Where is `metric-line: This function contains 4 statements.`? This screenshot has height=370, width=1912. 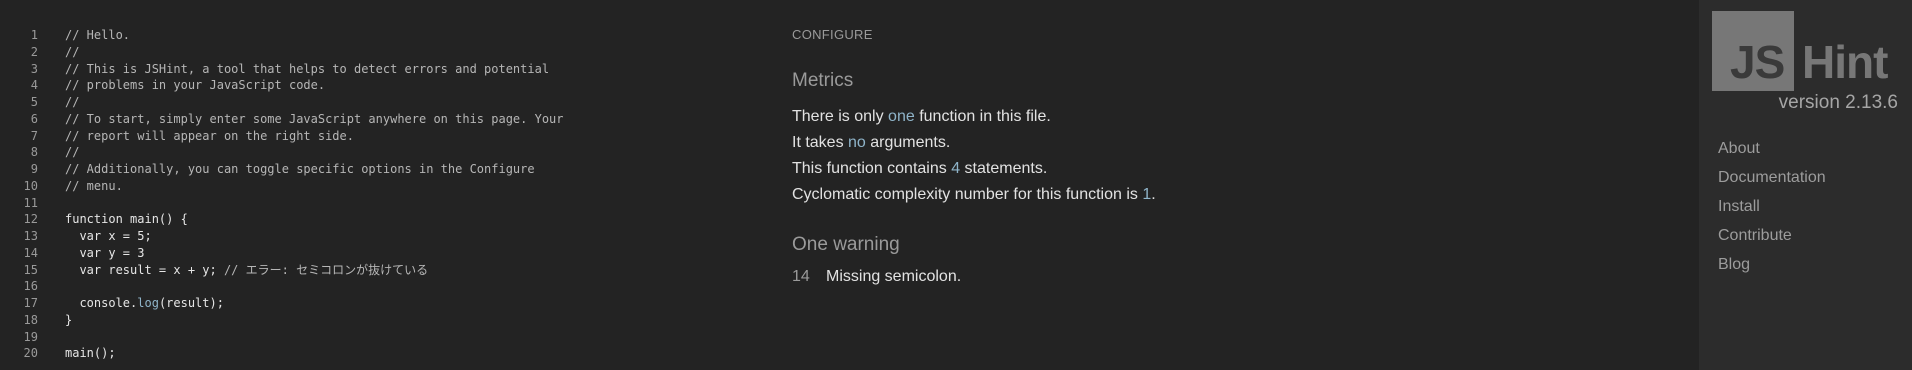 metric-line: This function contains 4 statements. is located at coordinates (919, 169).